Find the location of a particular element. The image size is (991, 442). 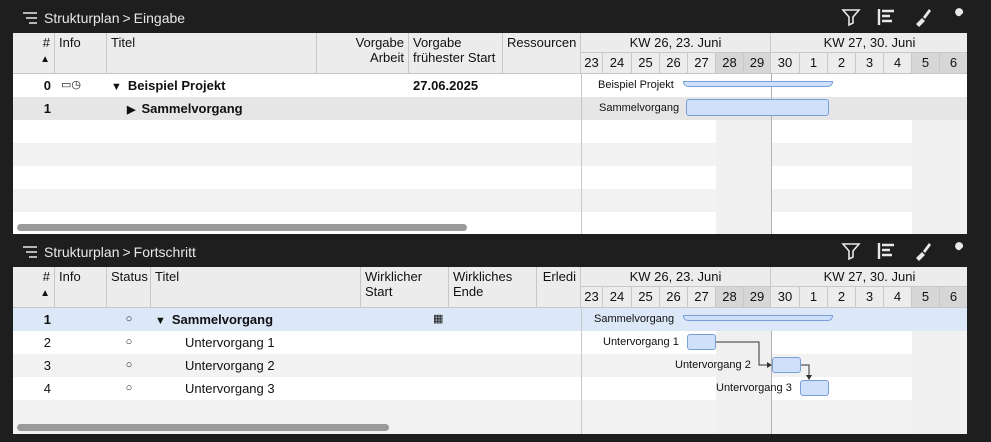

breadcrumb-view: Fortschritt is located at coordinates (165, 252).